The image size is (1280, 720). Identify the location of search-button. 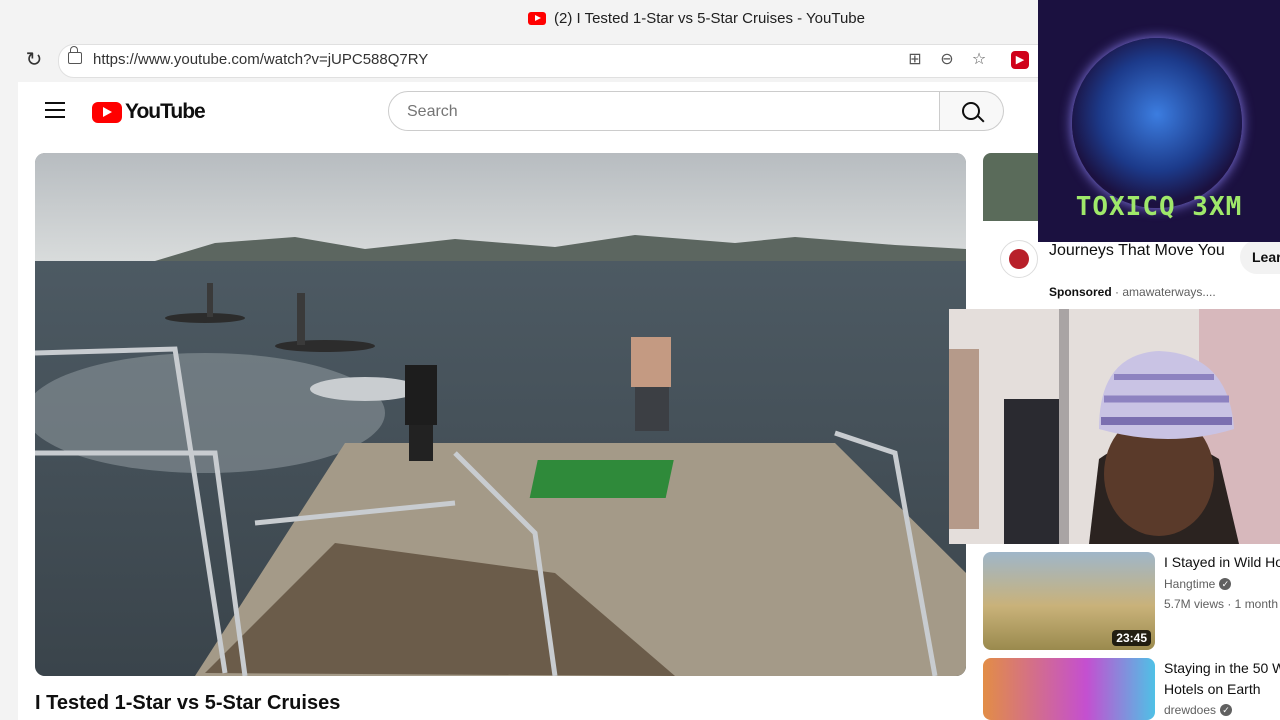
(972, 111).